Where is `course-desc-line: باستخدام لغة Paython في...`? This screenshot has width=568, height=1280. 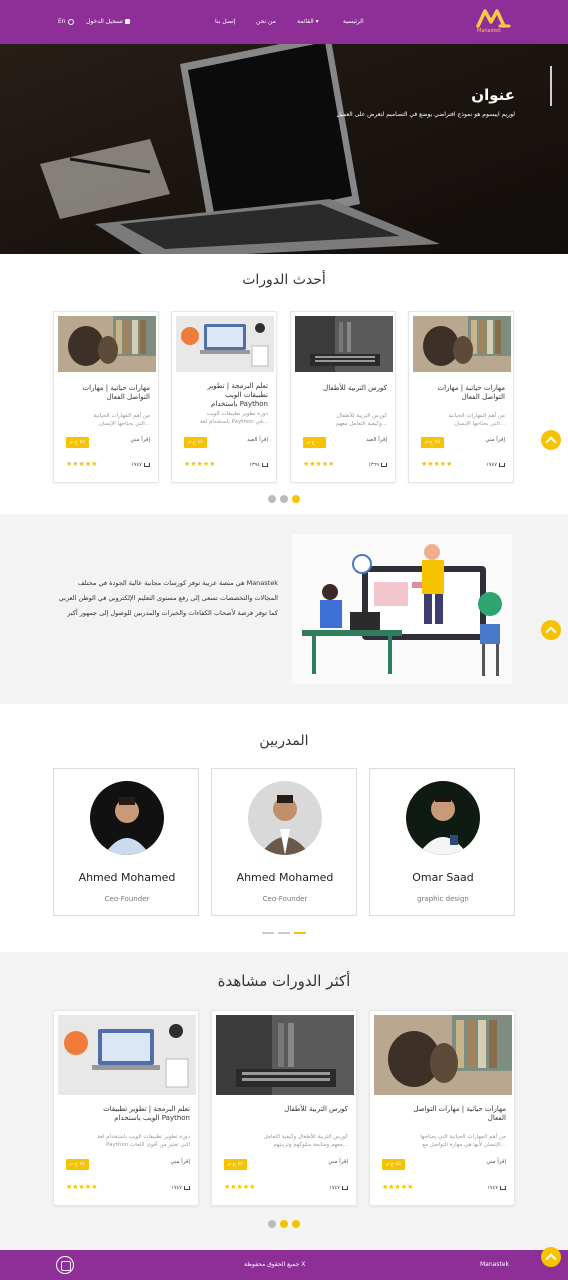 course-desc-line: باستخدام لغة Paython في... is located at coordinates (233, 422).